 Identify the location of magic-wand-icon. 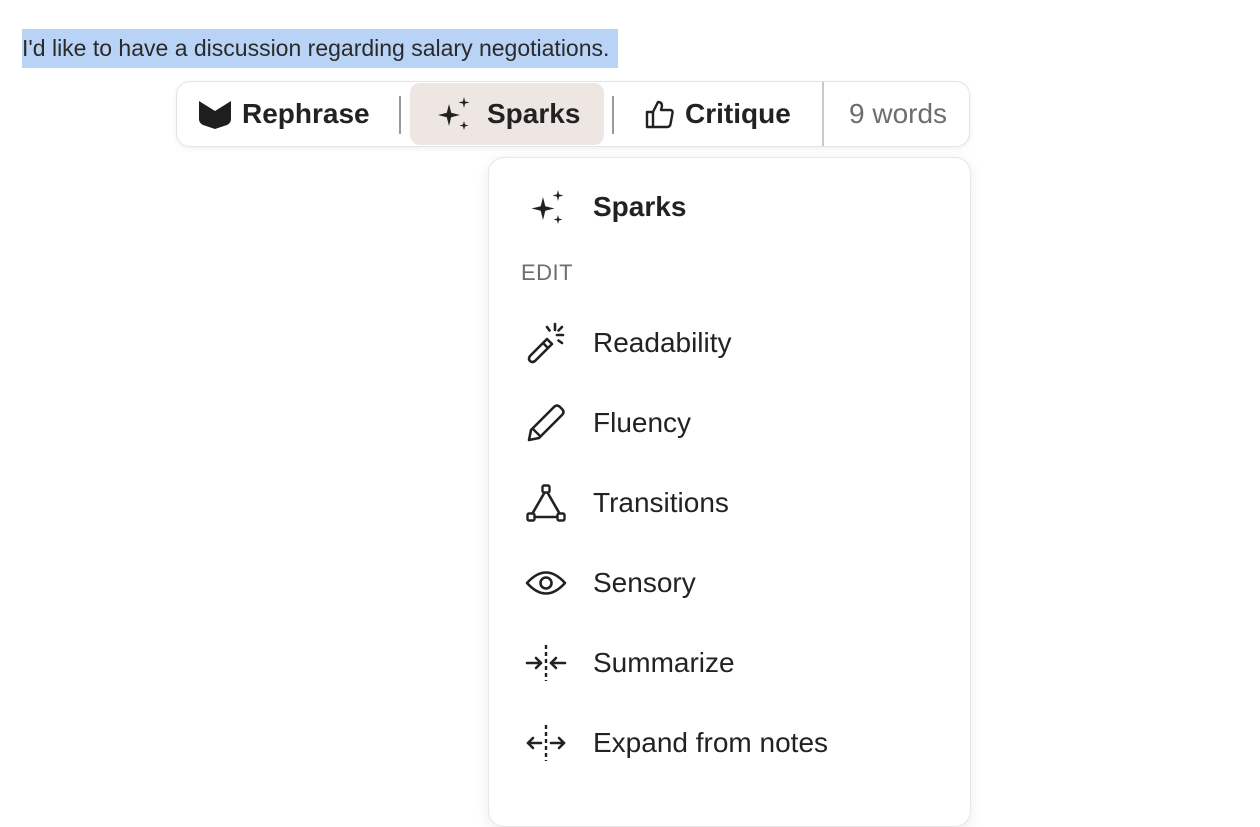
(546, 343).